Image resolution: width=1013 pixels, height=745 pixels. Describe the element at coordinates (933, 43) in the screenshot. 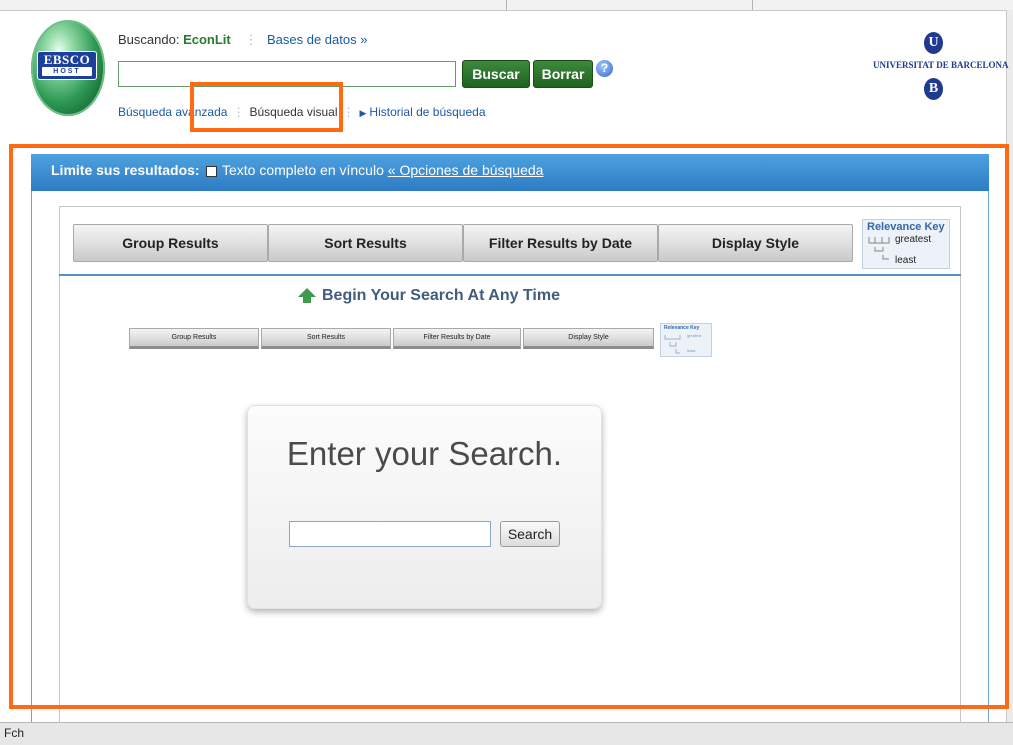

I see `ub-logo-u: U` at that location.